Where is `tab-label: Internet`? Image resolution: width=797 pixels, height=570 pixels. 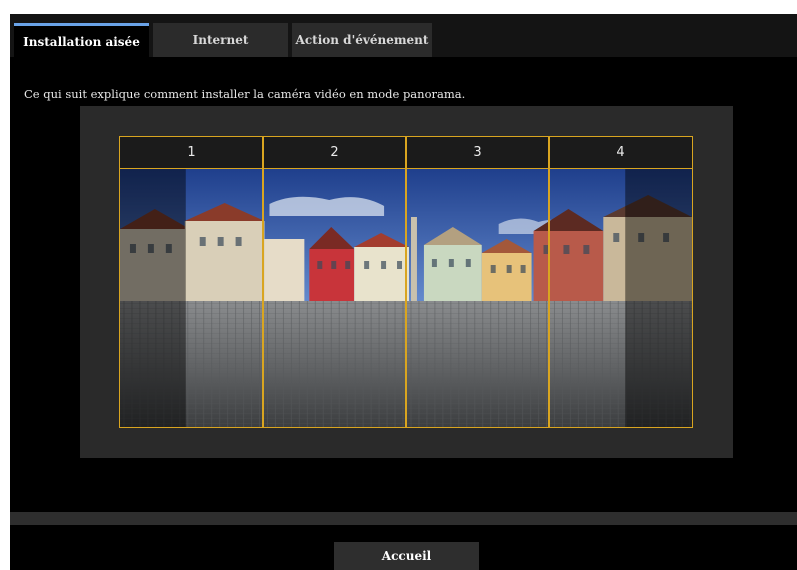
tab-label: Internet is located at coordinates (220, 40).